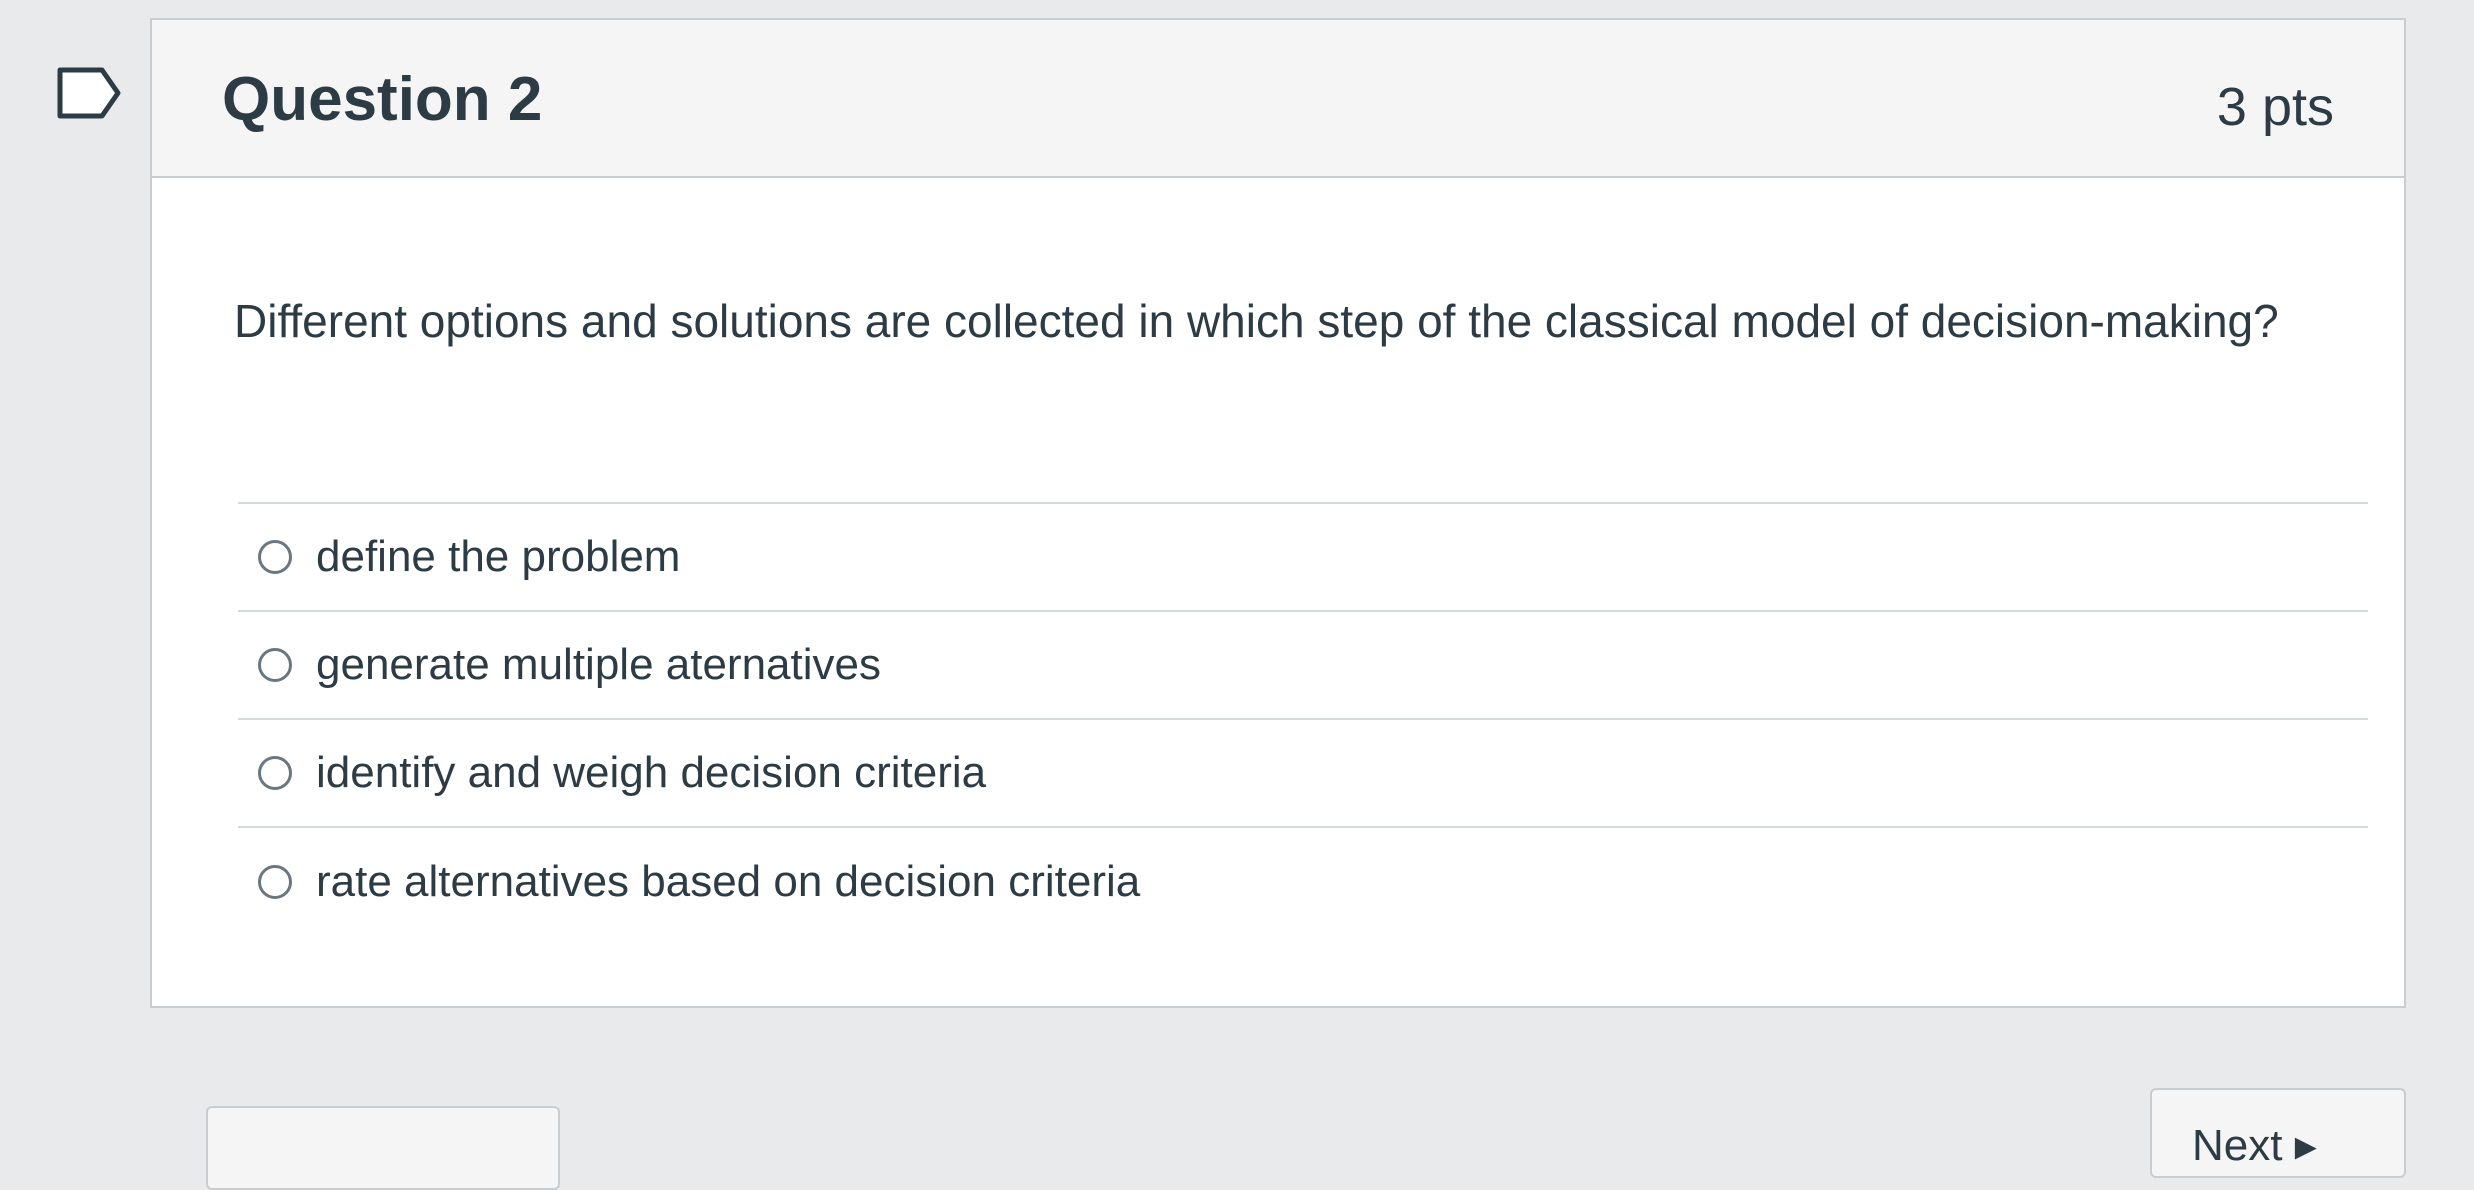 Image resolution: width=2474 pixels, height=1190 pixels. What do you see at coordinates (382, 99) in the screenshot?
I see `question-title: Question 2` at bounding box center [382, 99].